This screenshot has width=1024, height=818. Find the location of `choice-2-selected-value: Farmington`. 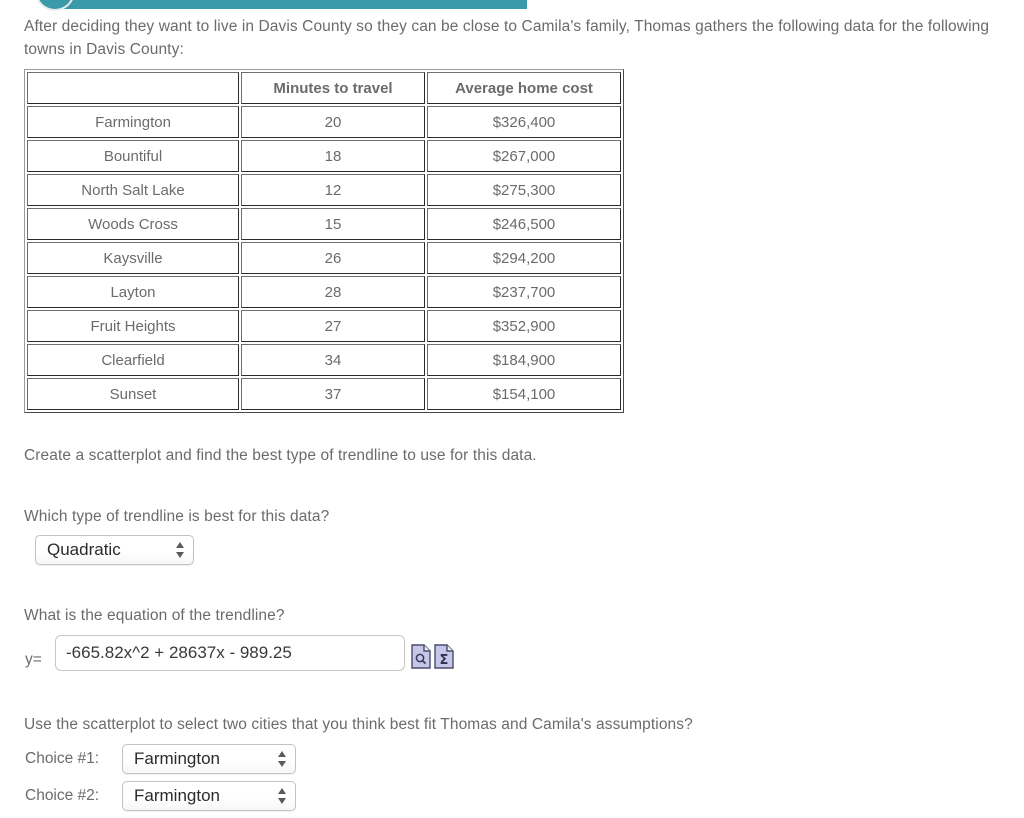

choice-2-selected-value: Farmington is located at coordinates (177, 795).